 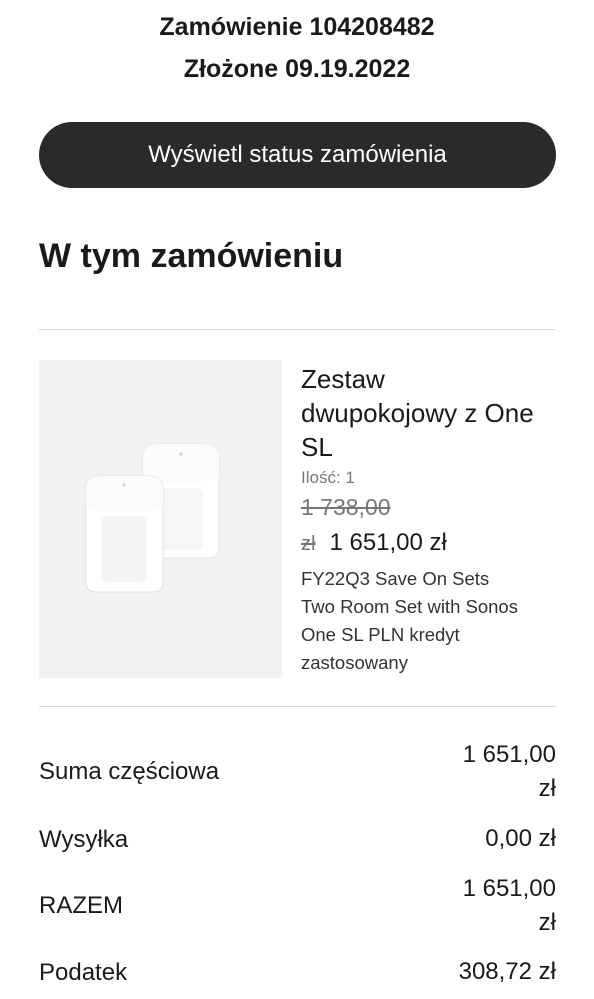 What do you see at coordinates (417, 413) in the screenshot?
I see `product-name-line: dwupokojowy z One` at bounding box center [417, 413].